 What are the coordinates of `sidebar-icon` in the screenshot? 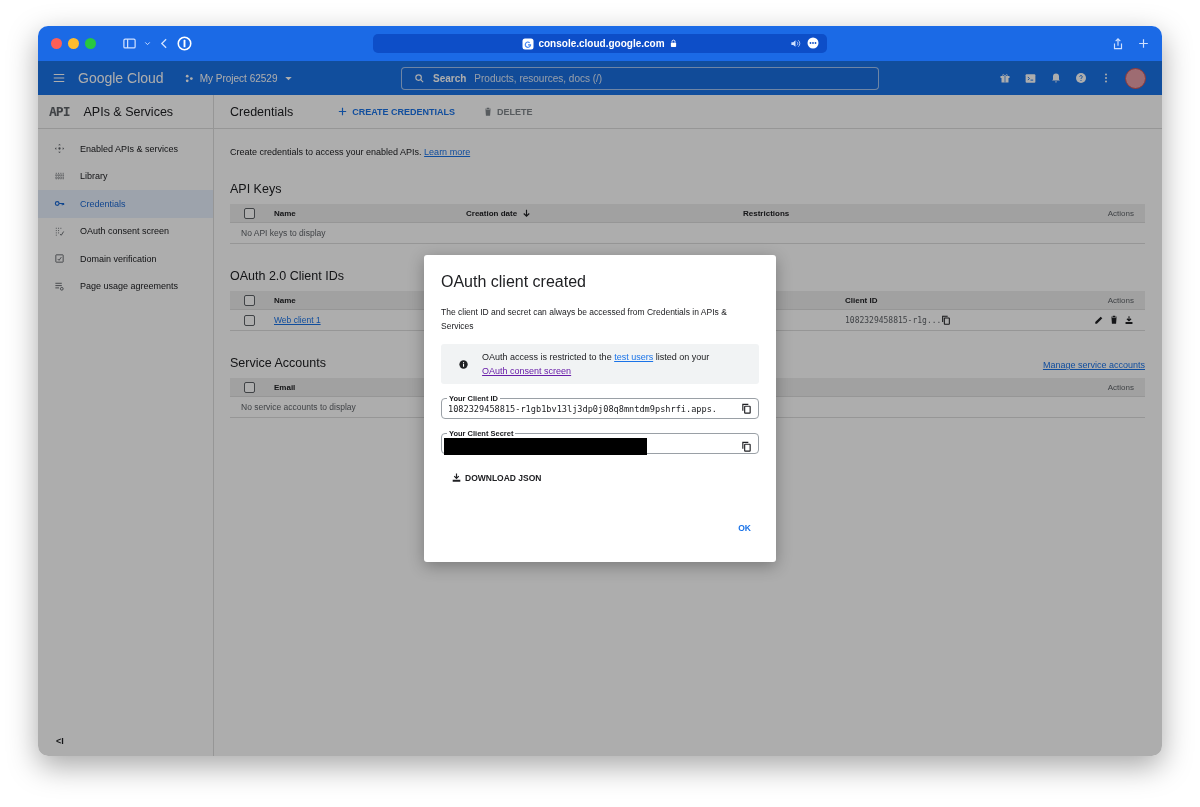 It's located at (129, 43).